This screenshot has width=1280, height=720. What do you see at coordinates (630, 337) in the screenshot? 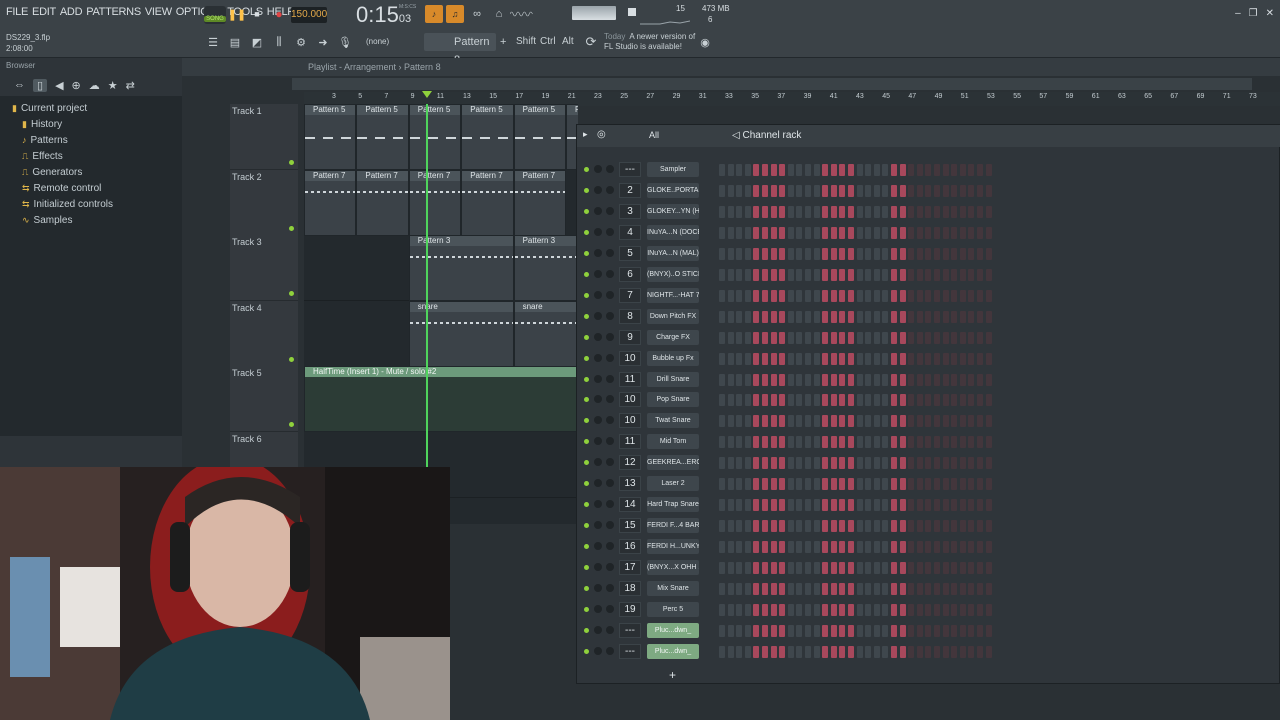
I see `mixer-insert-field: 9` at bounding box center [630, 337].